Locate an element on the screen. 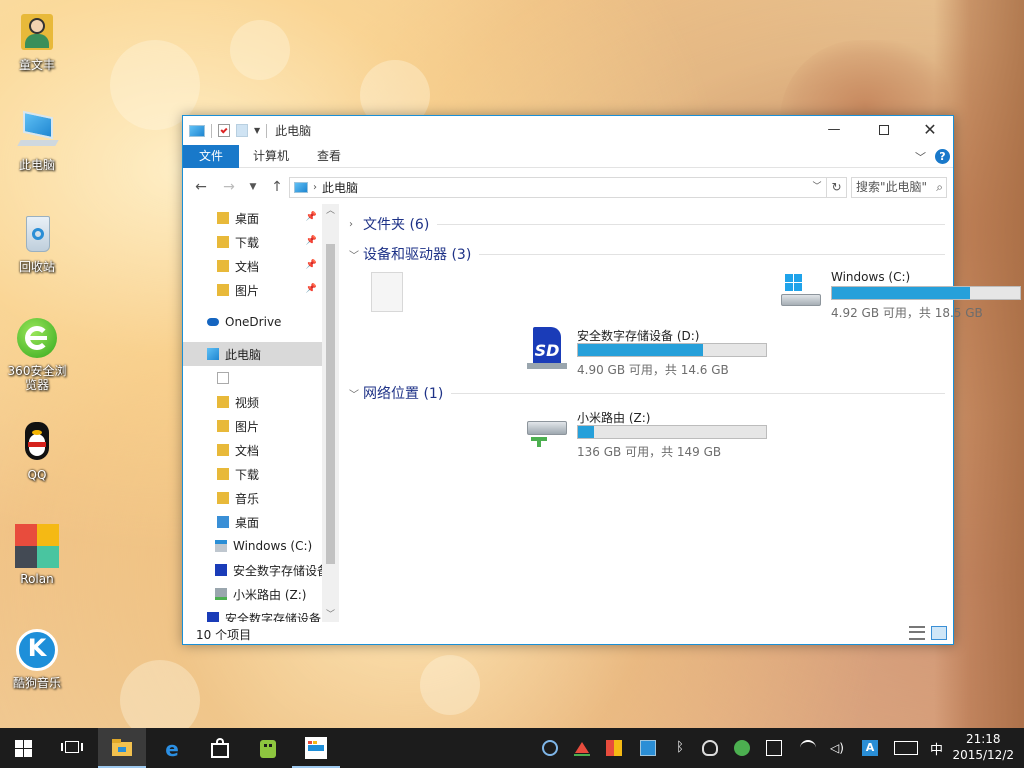 This screenshot has width=1024, height=768. nav-item-this-pc: 此电脑 is located at coordinates (253, 354).